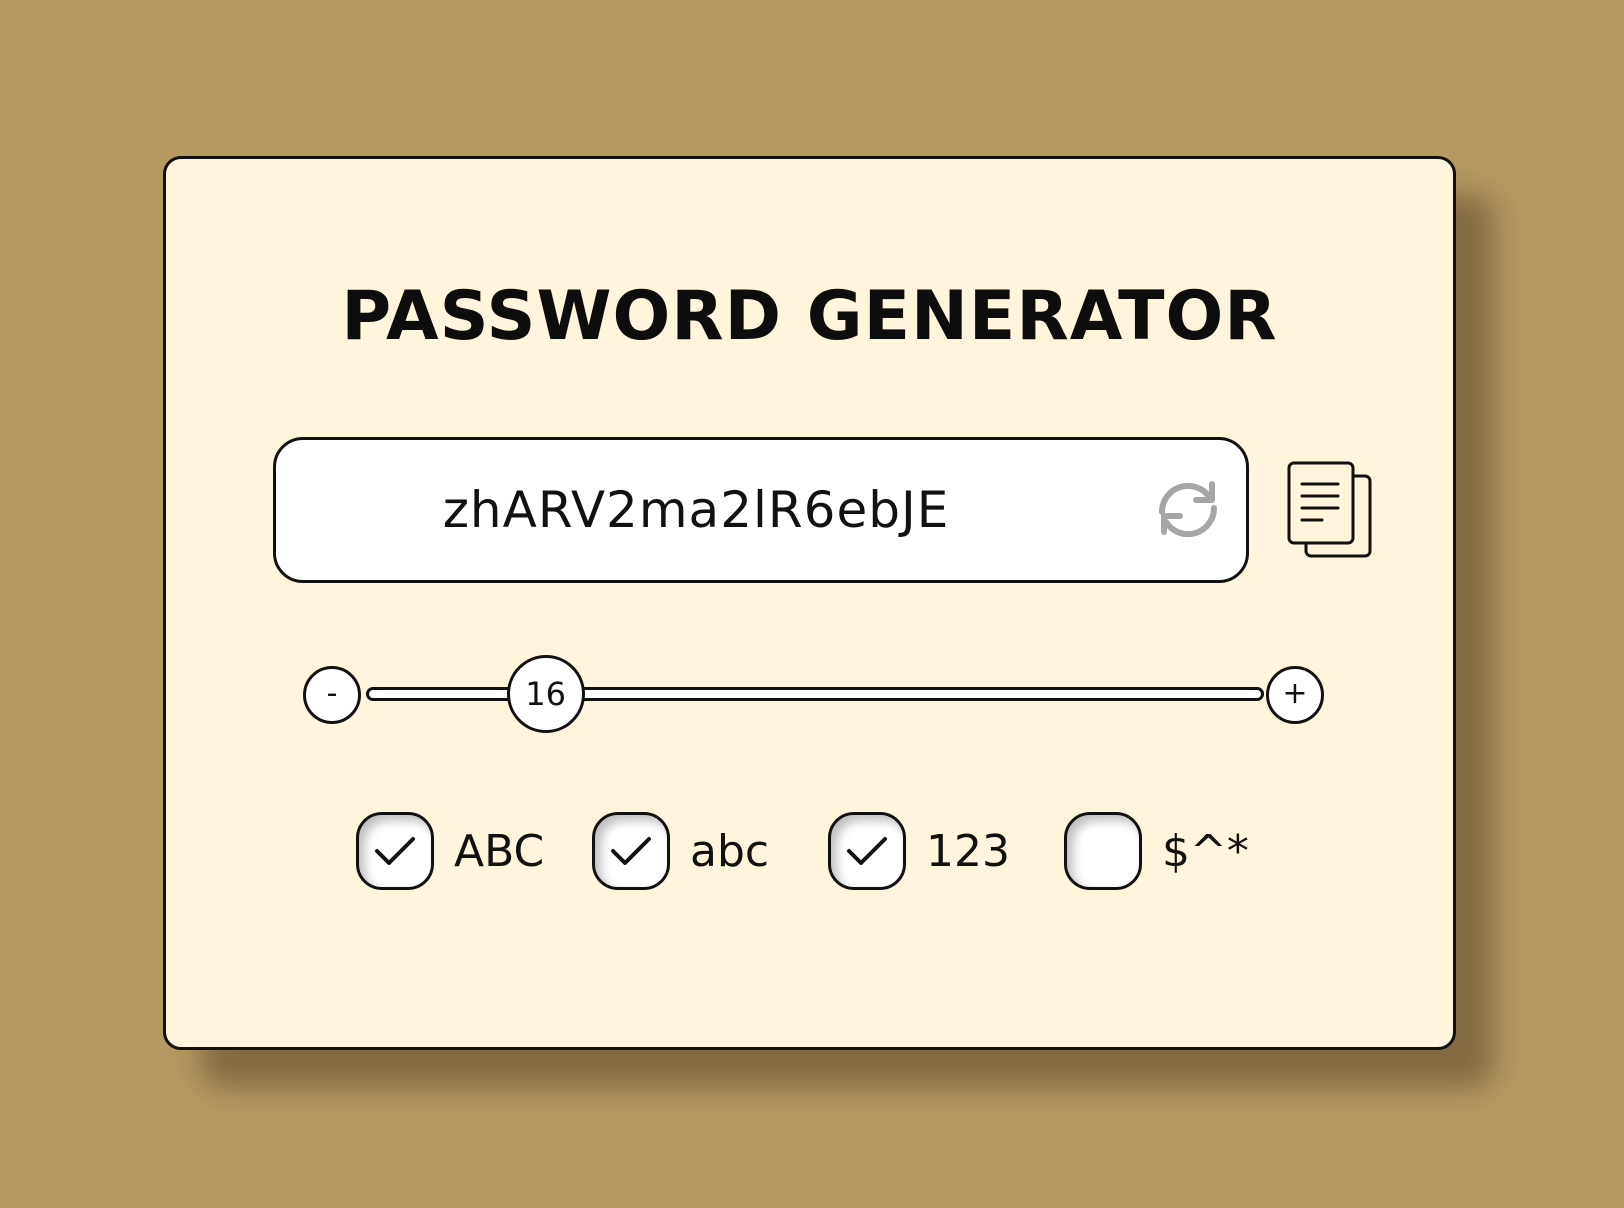  Describe the element at coordinates (1103, 851) in the screenshot. I see `symbols-checkbox` at that location.